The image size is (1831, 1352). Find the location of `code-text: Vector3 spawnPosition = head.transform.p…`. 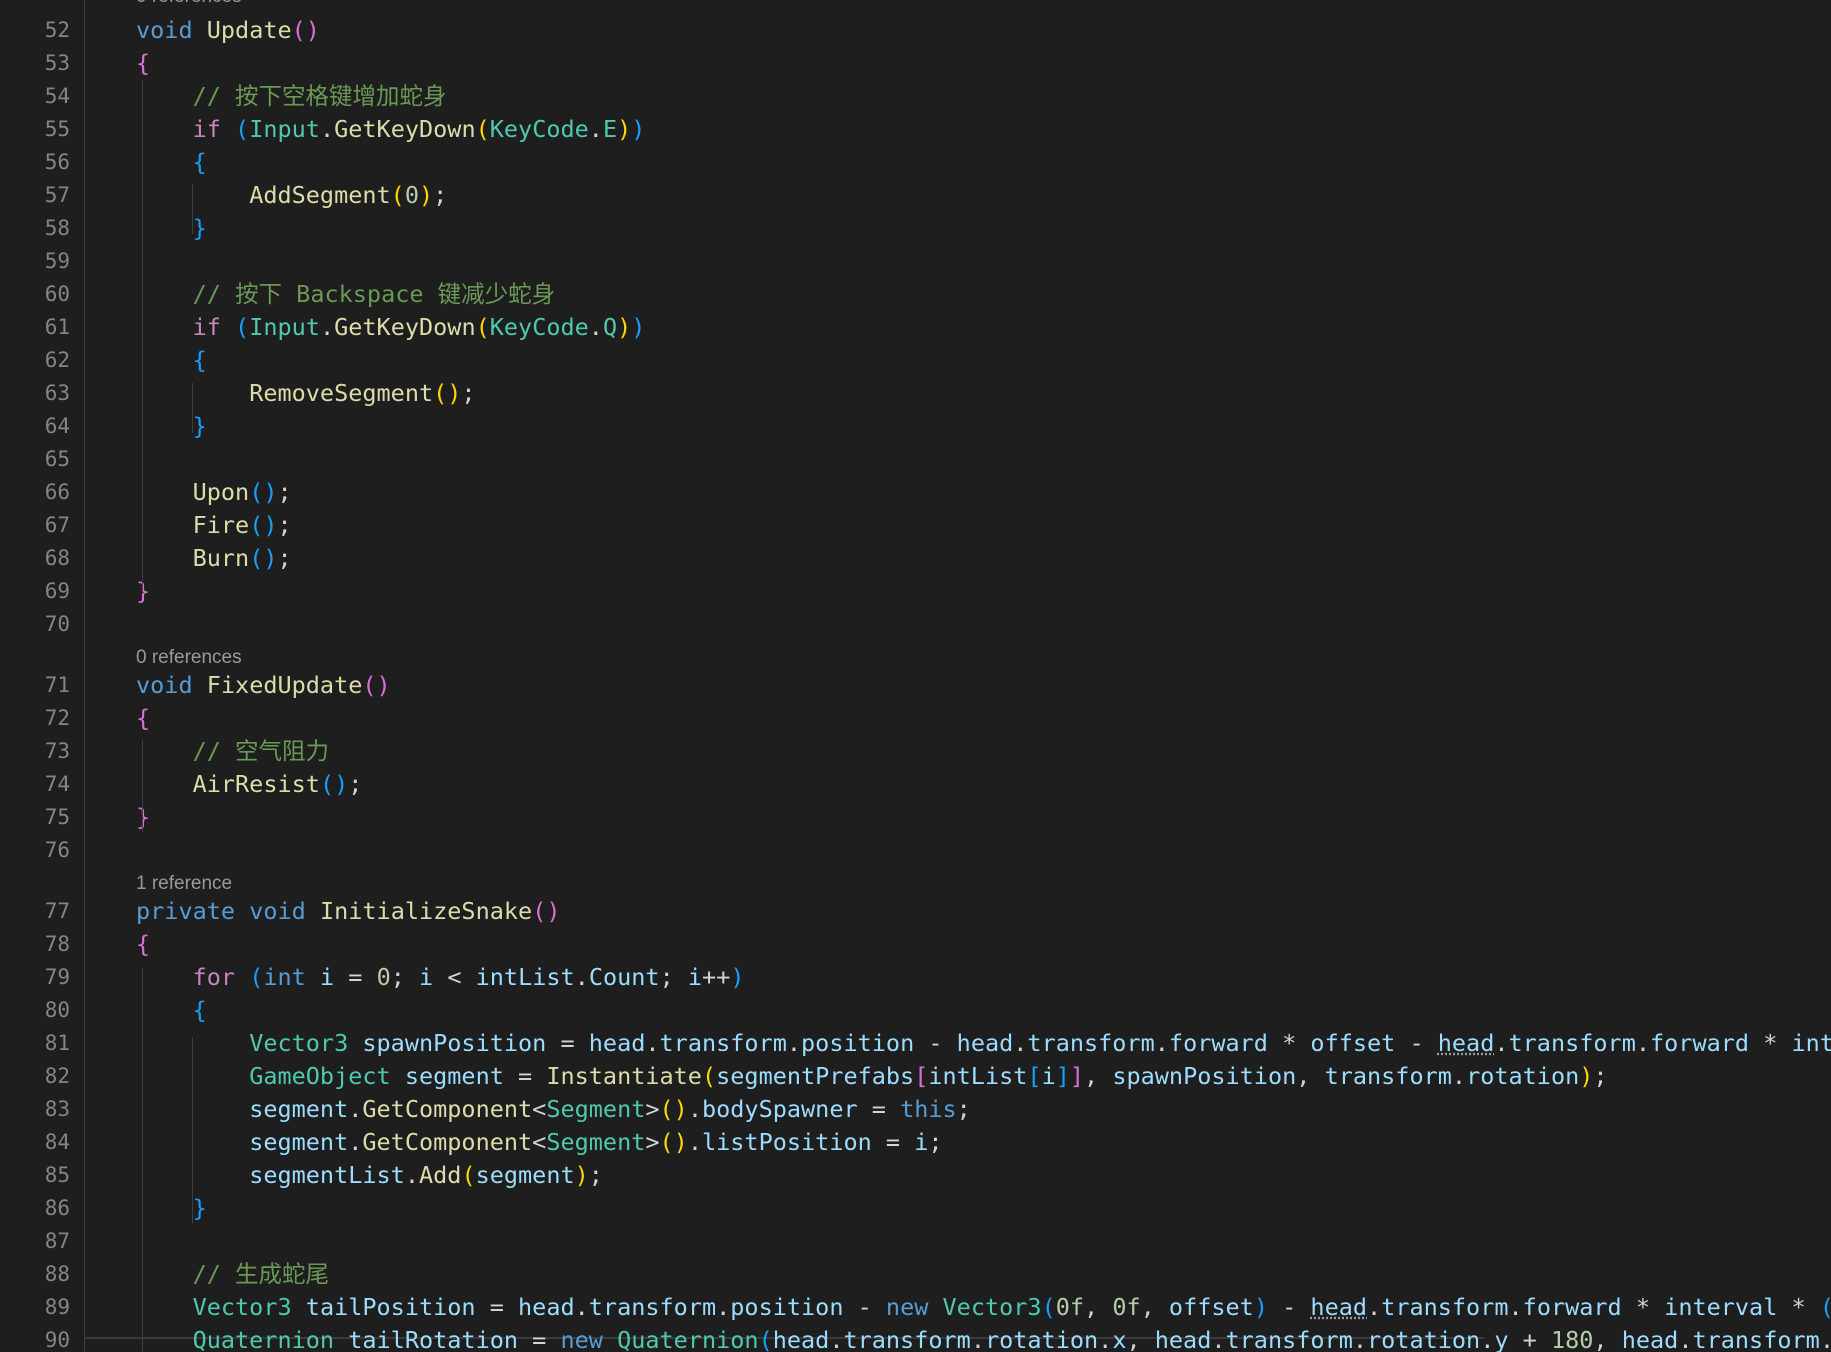

code-text: Vector3 spawnPosition = head.transform.p… is located at coordinates (983, 1043).